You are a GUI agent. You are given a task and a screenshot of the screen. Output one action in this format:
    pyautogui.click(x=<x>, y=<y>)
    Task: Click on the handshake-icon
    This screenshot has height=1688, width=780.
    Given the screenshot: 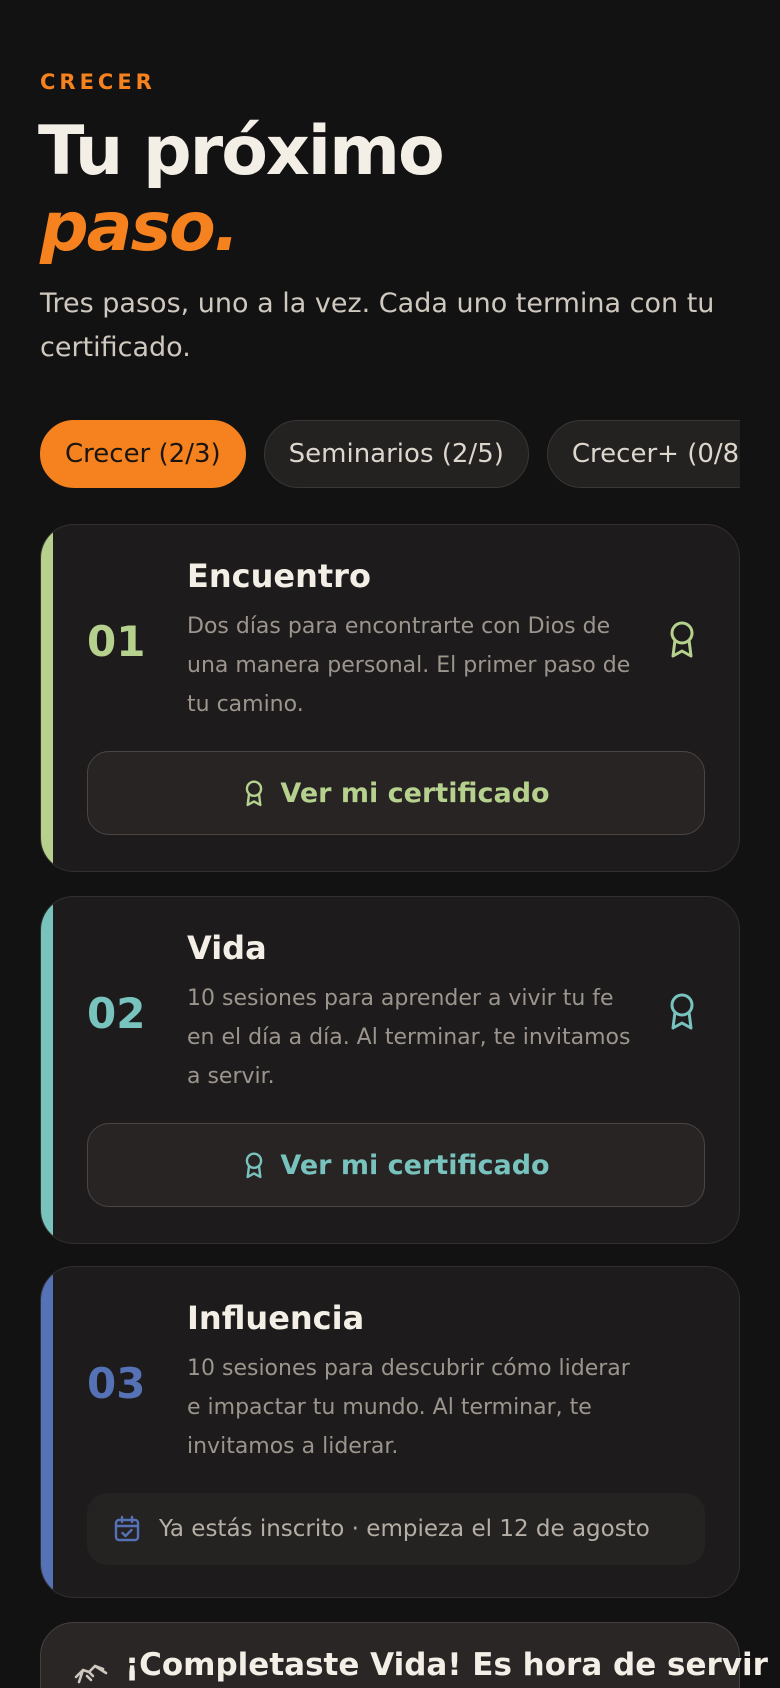 What is the action you would take?
    pyautogui.click(x=91, y=1674)
    